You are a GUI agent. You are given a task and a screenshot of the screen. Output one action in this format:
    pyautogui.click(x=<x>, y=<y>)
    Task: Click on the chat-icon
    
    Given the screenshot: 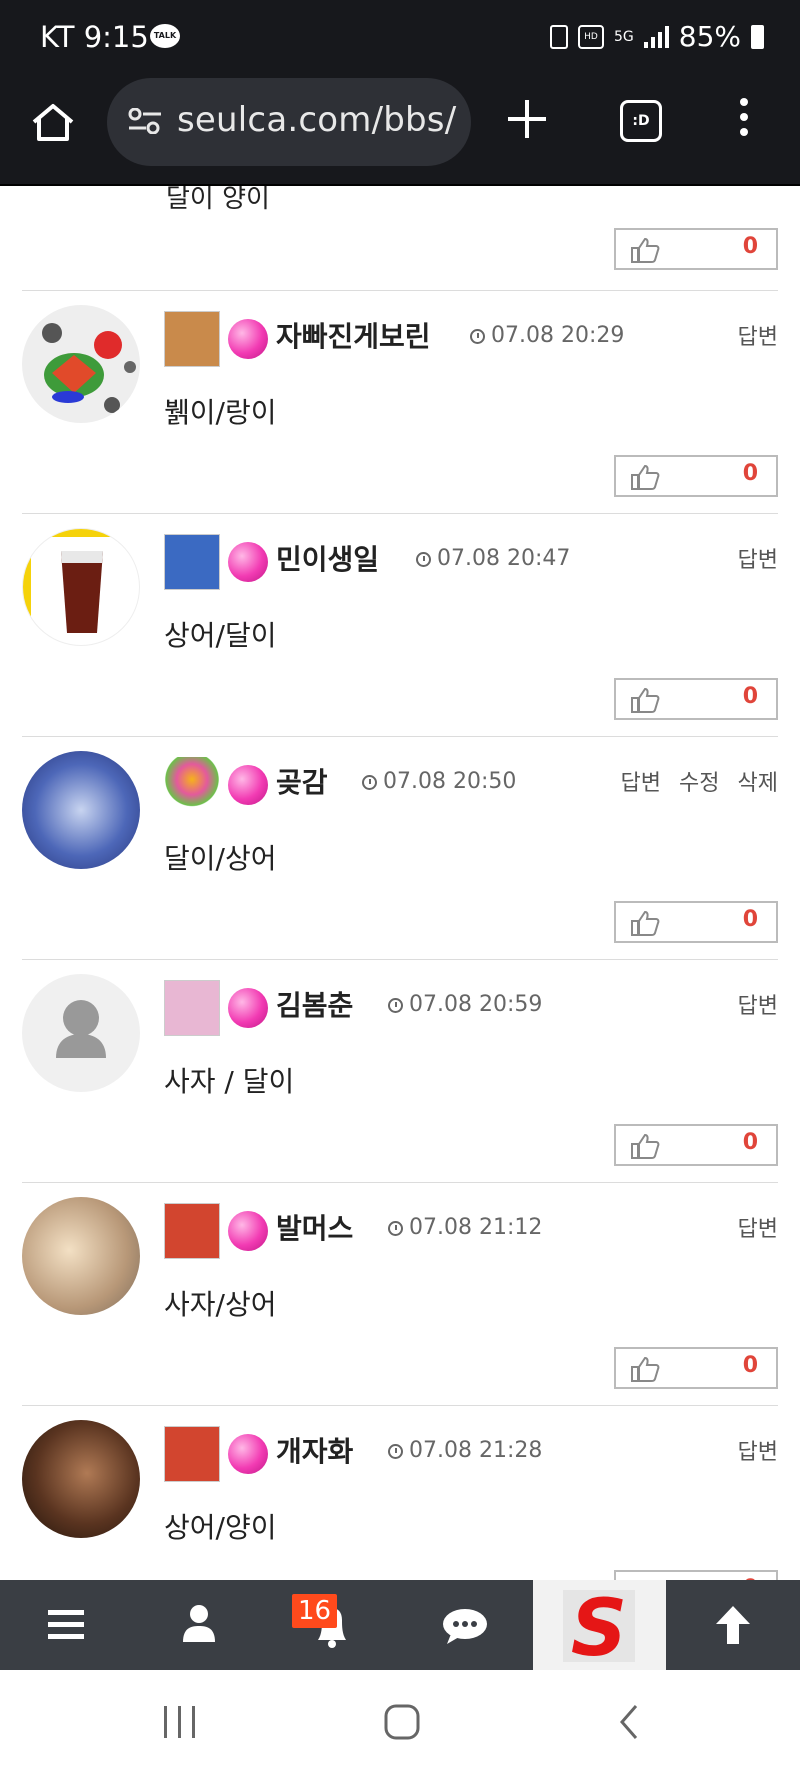 What is the action you would take?
    pyautogui.click(x=465, y=1626)
    